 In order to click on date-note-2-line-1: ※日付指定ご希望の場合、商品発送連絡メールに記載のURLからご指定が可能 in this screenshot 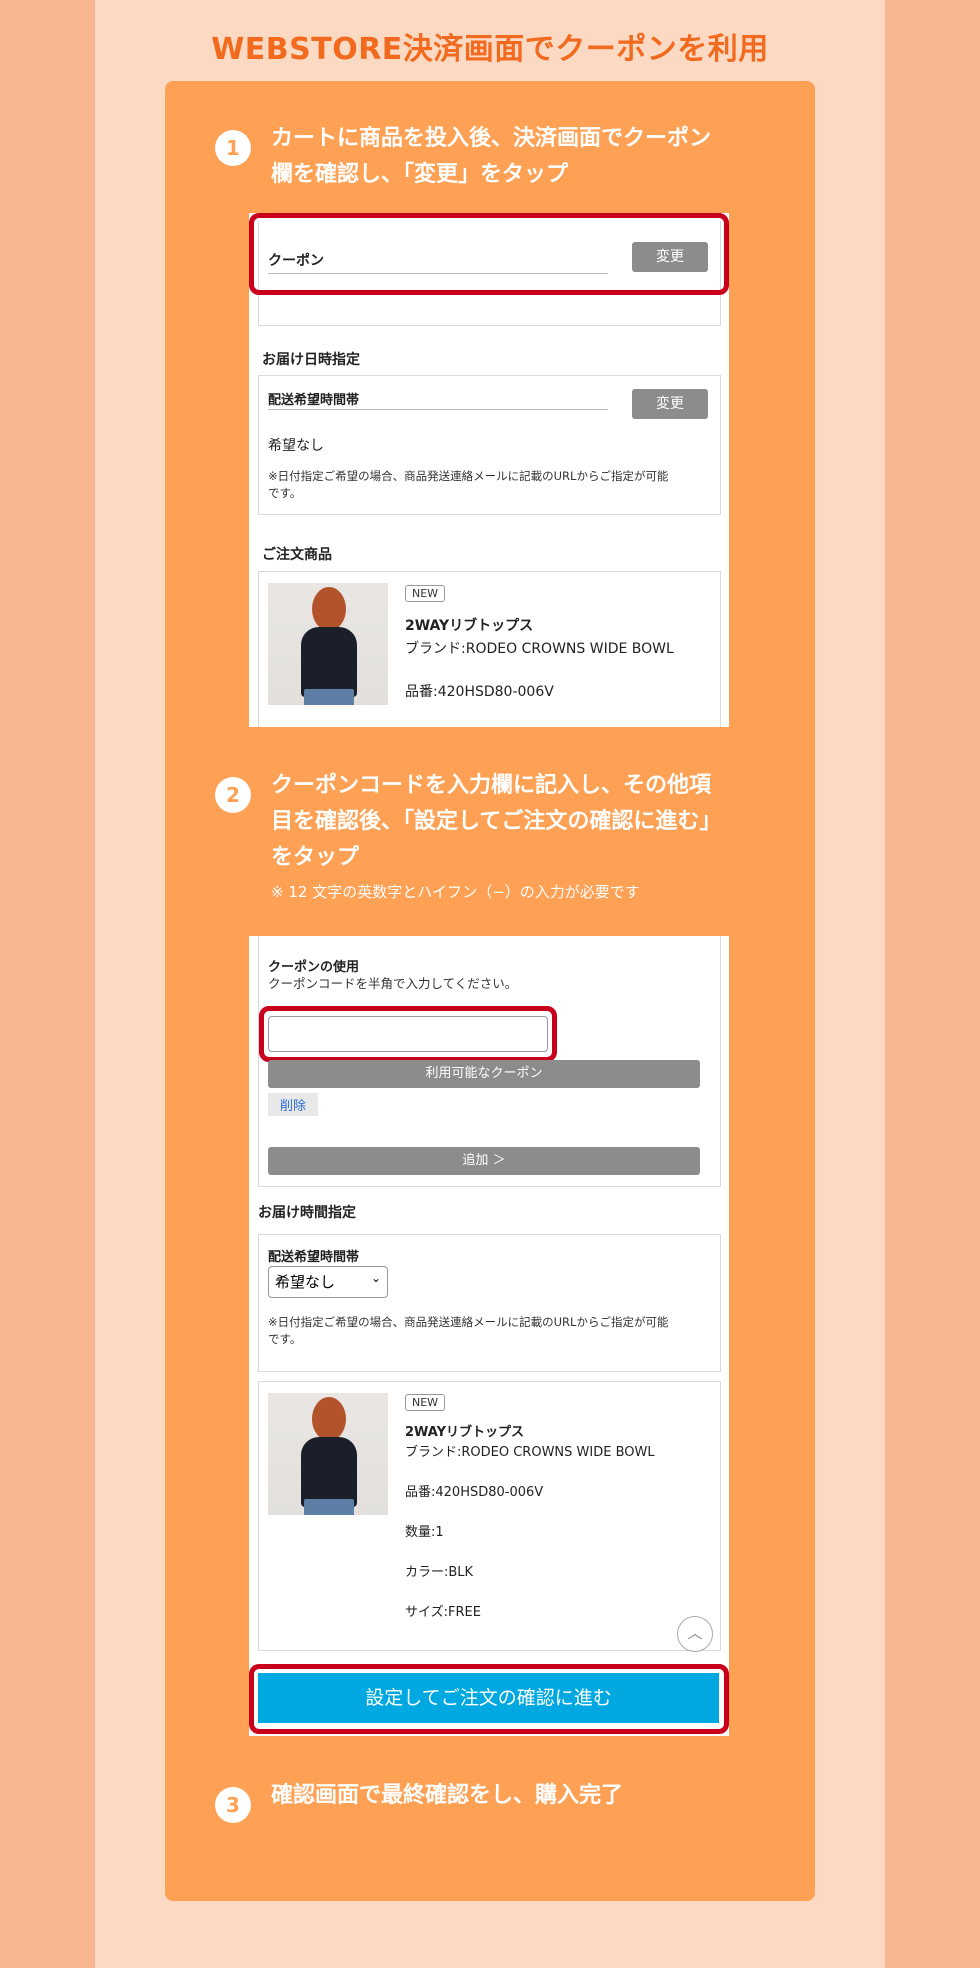, I will do `click(468, 1322)`.